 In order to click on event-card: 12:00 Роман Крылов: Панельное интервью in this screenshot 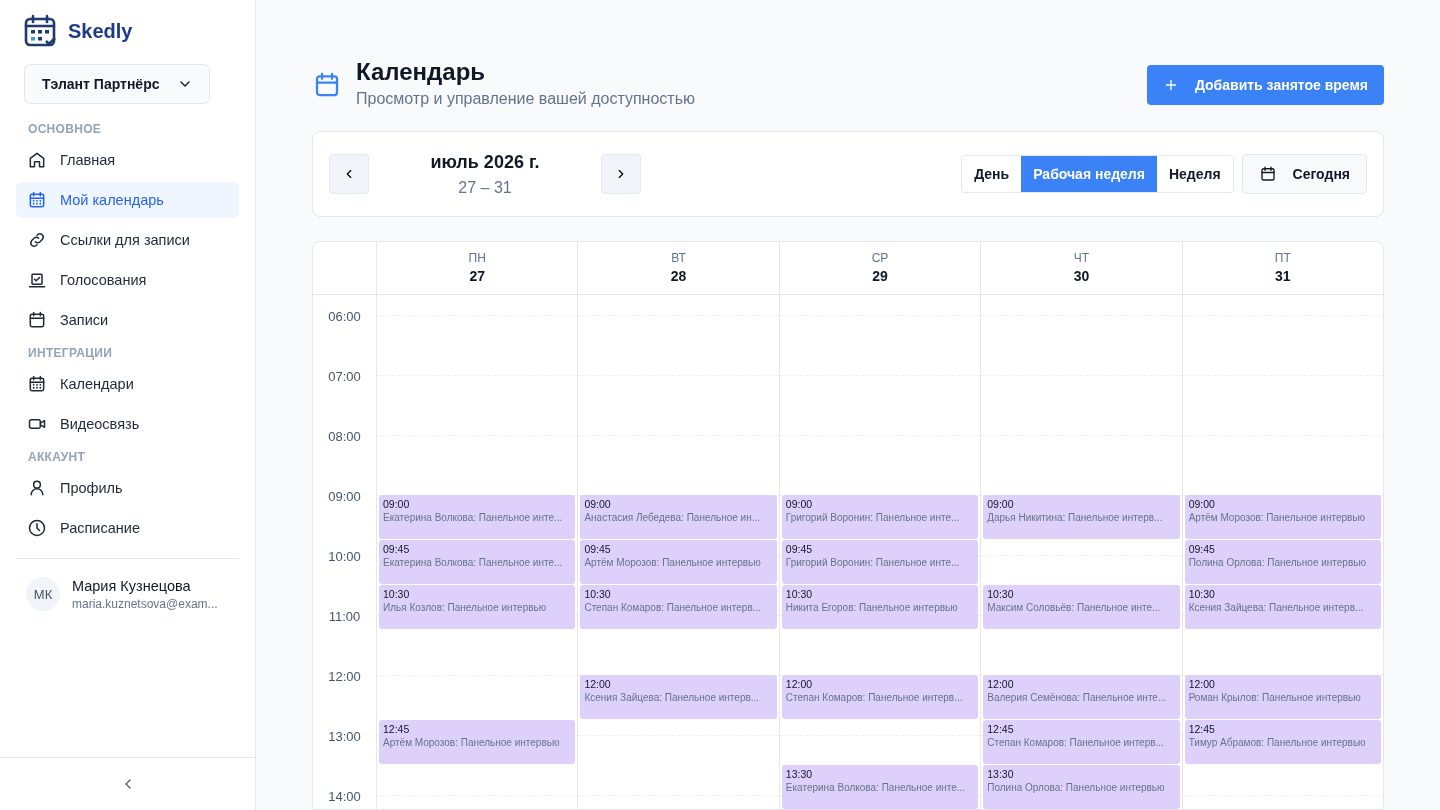, I will do `click(1283, 697)`.